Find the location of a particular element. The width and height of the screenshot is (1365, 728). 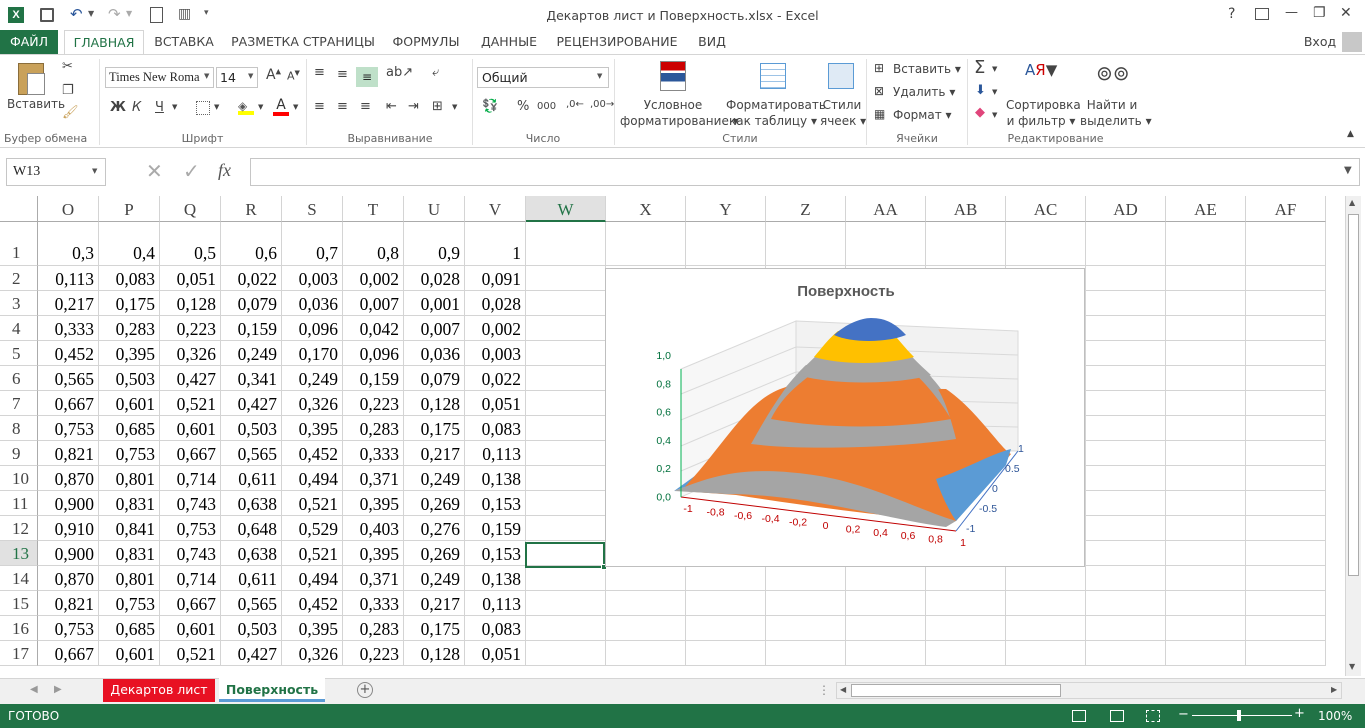

format-painter-icon: 🖌 is located at coordinates (70, 112).